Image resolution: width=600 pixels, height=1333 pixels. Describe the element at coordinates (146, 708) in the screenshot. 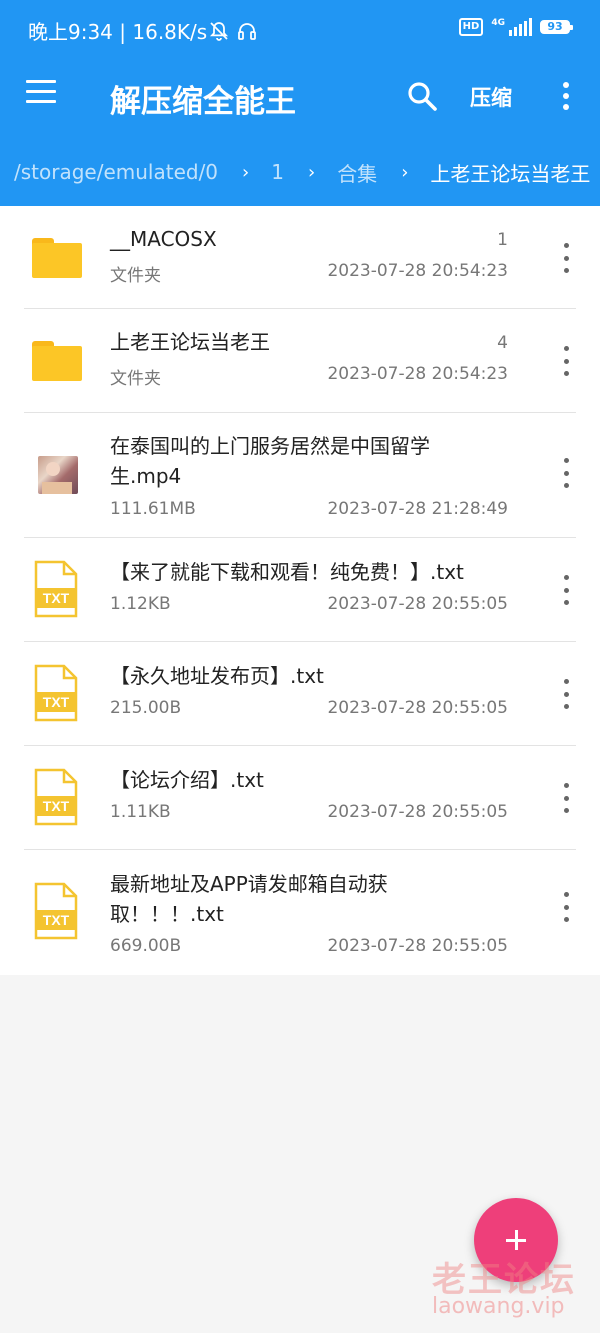

I see `file-size: 215.00B` at that location.